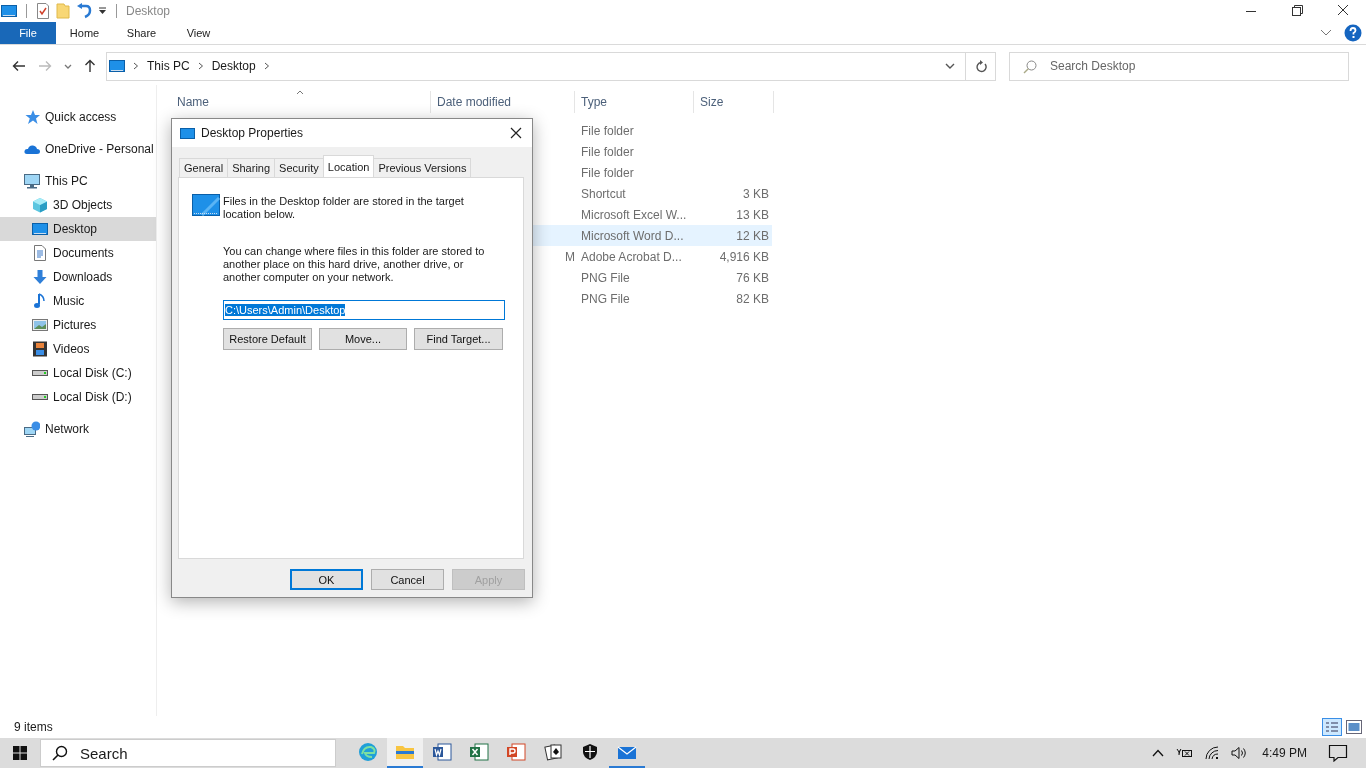 Image resolution: width=1366 pixels, height=768 pixels. What do you see at coordinates (78, 429) in the screenshot?
I see `sidebar-item: Network` at bounding box center [78, 429].